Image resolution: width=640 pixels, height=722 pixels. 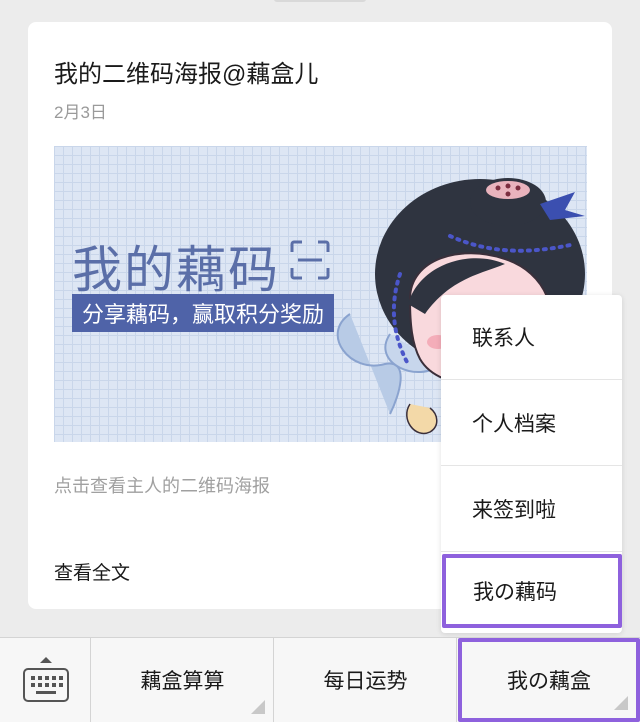 I want to click on tab-ouhe-calc: 藕盒算算, so click(x=183, y=680).